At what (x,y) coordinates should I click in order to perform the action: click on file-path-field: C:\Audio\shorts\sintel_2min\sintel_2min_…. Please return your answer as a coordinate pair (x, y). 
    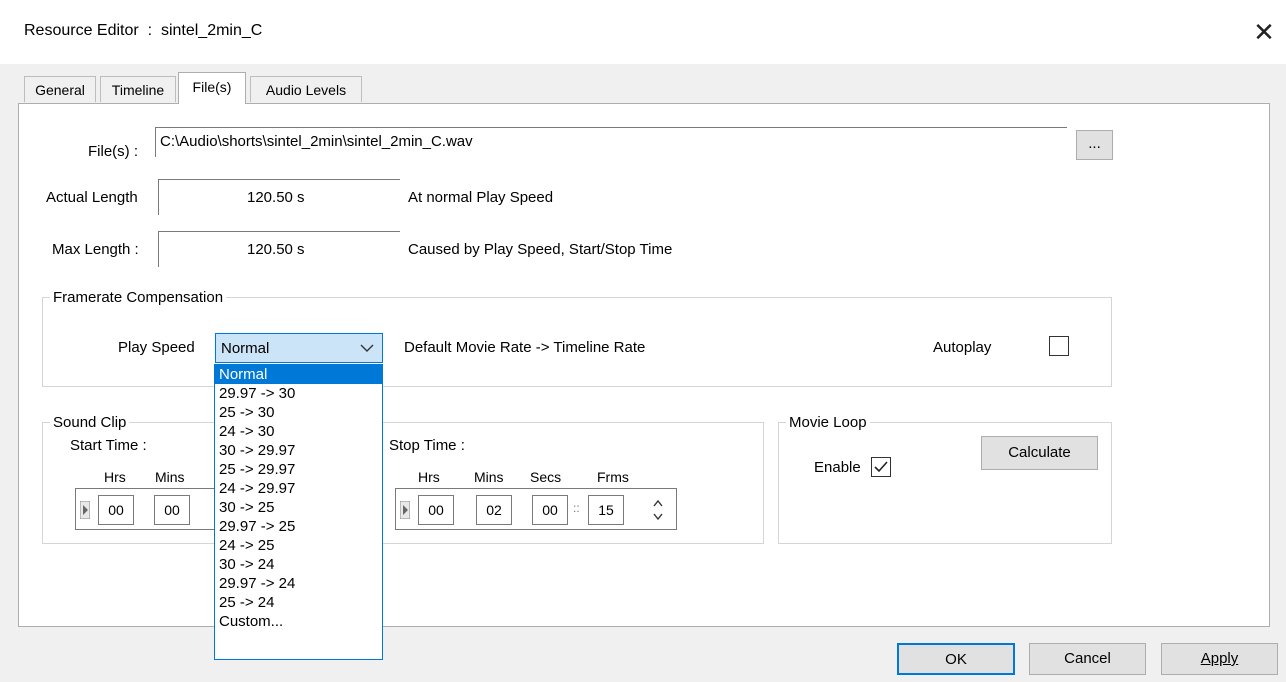
    Looking at the image, I should click on (611, 142).